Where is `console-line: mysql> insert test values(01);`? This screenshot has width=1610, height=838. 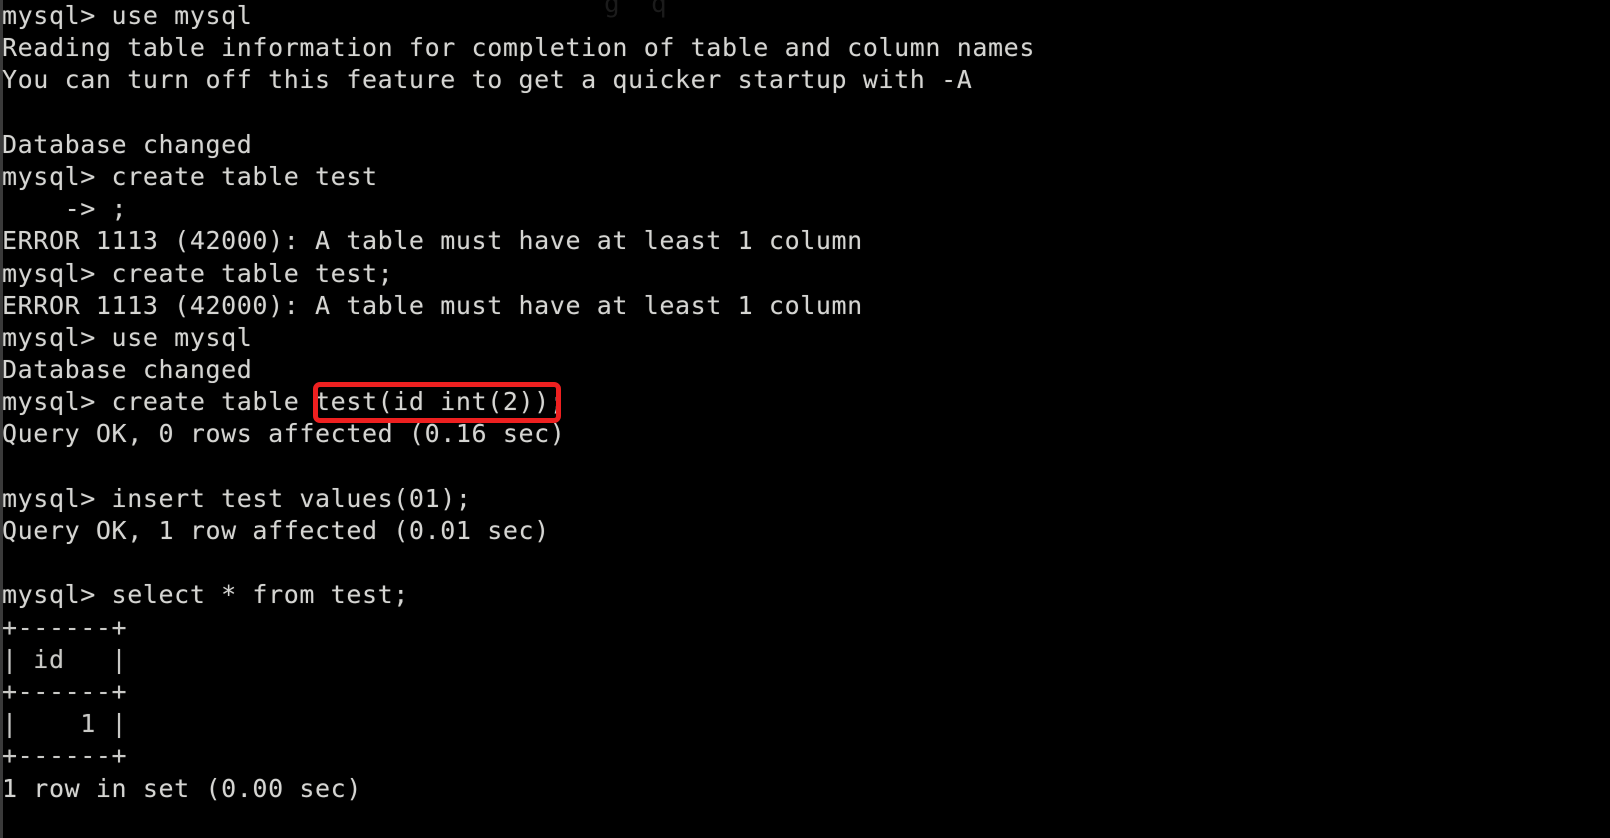 console-line: mysql> insert test values(01); is located at coordinates (237, 498).